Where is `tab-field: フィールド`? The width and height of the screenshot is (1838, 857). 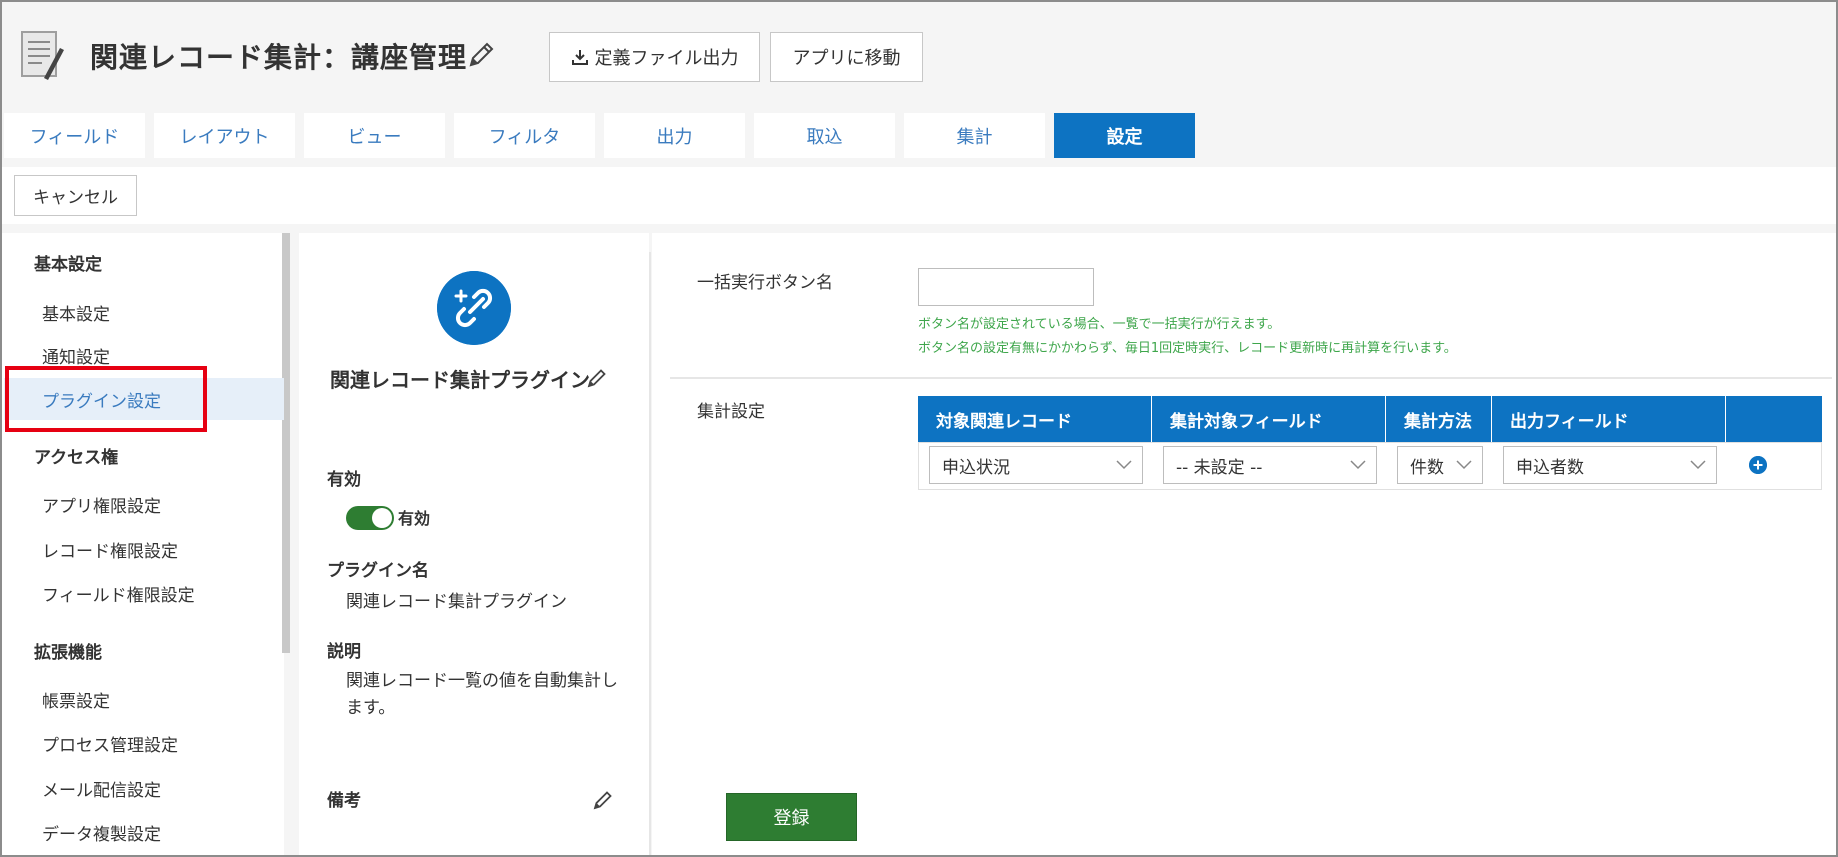
tab-field: フィールド is located at coordinates (74, 135).